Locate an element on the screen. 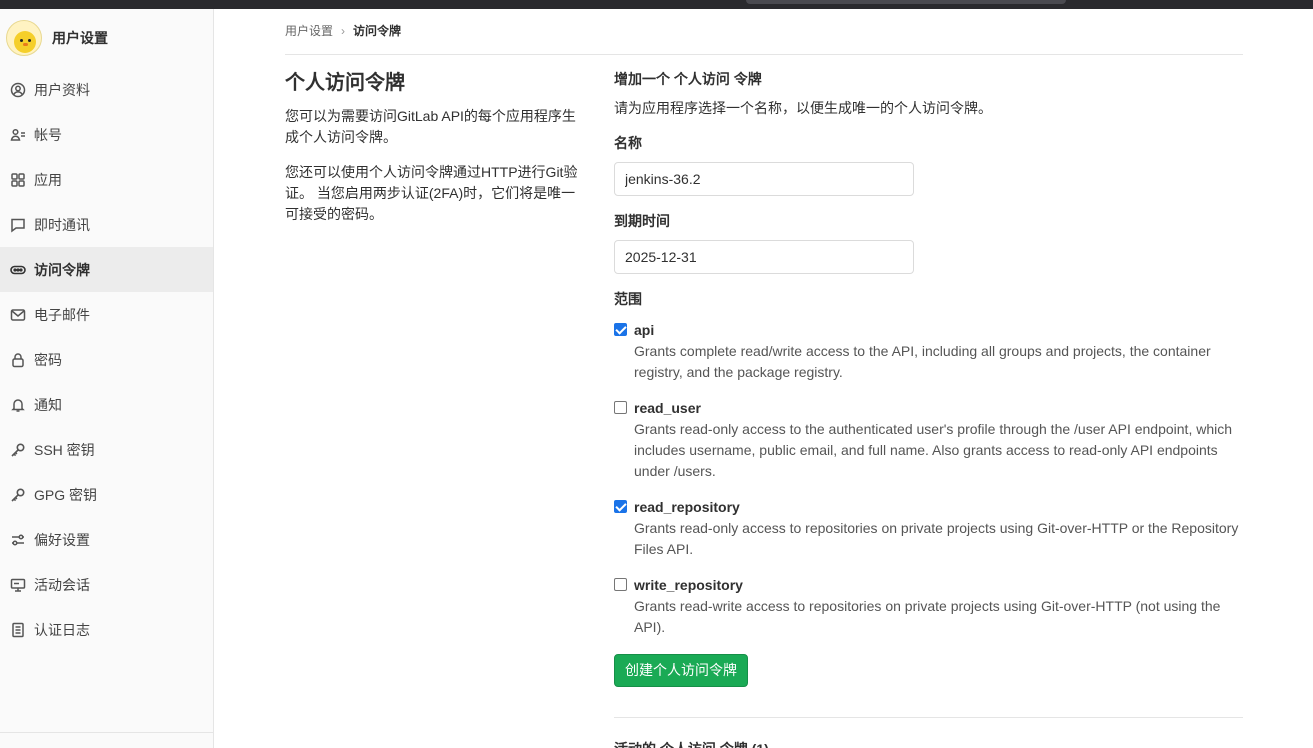 The height and width of the screenshot is (748, 1313). scopes-label: 范围 is located at coordinates (628, 299).